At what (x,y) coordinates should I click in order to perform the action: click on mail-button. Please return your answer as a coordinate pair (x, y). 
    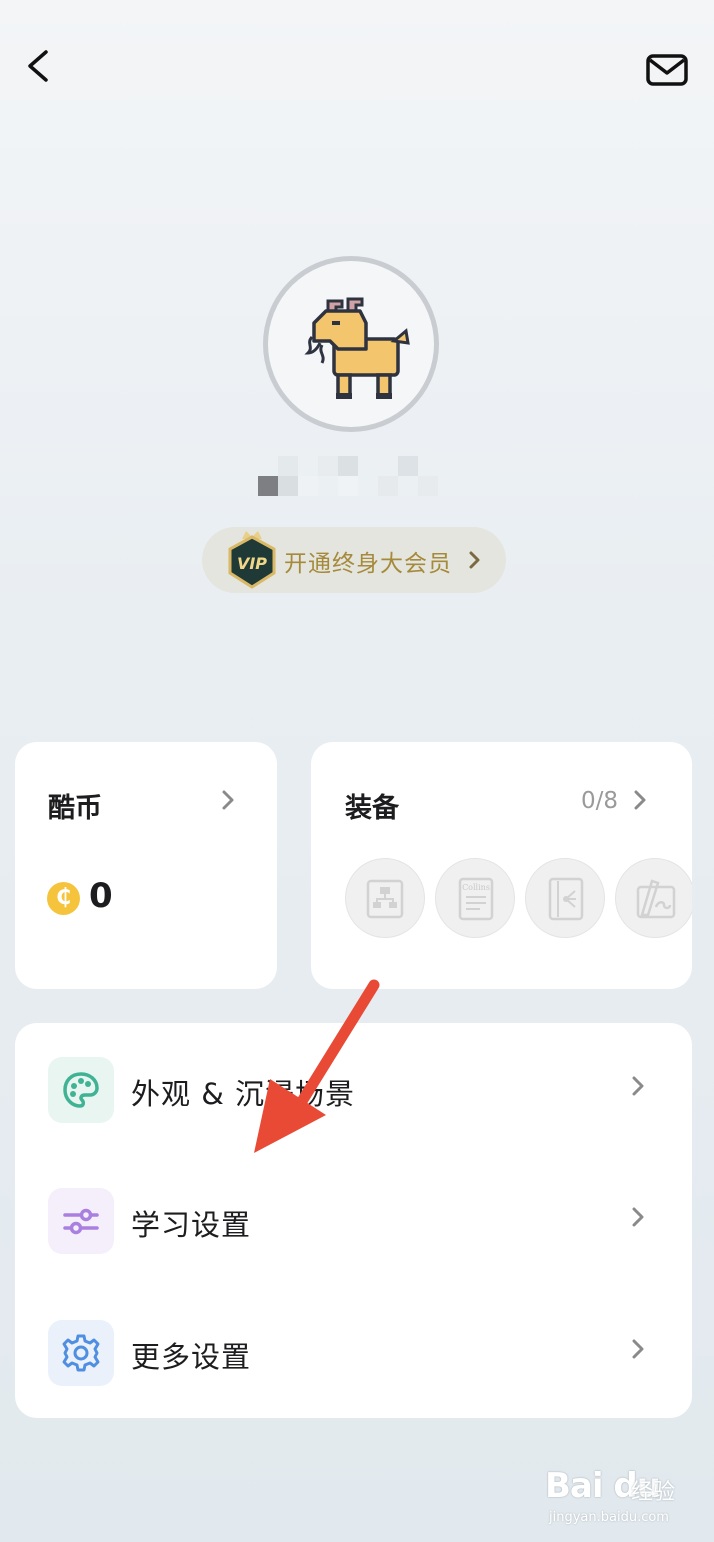
    Looking at the image, I should click on (668, 70).